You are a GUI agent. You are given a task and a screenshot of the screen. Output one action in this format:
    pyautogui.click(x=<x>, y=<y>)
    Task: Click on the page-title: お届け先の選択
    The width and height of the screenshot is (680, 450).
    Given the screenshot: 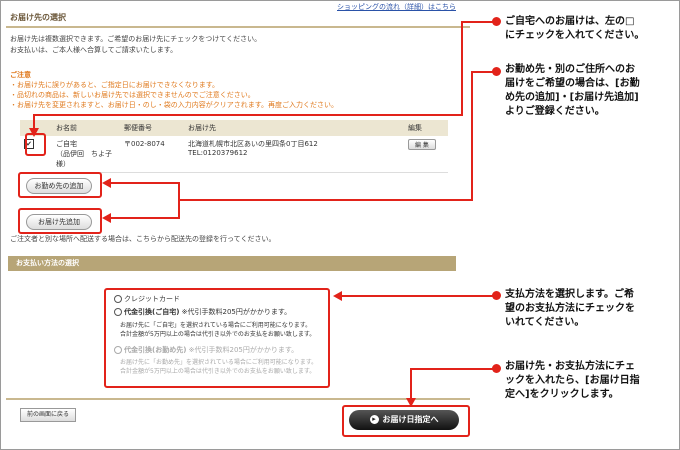 What is the action you would take?
    pyautogui.click(x=38, y=17)
    